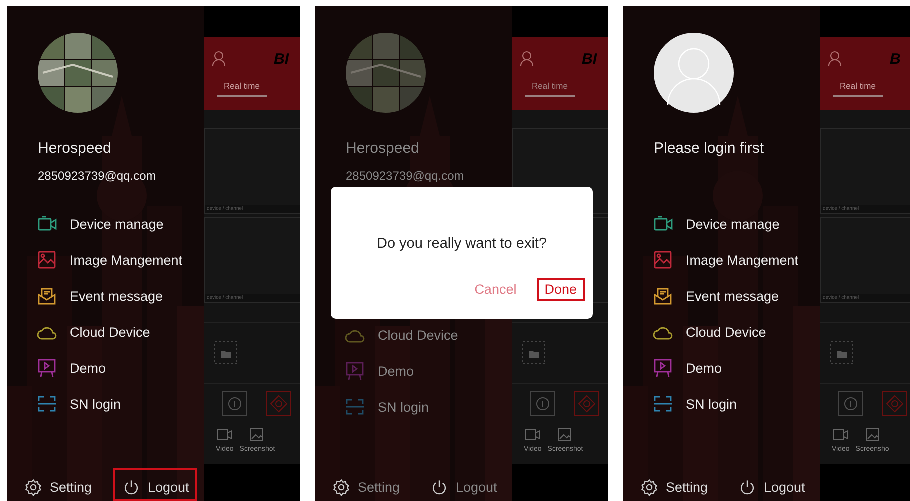  I want to click on menu-item: Cloud Device, so click(718, 332).